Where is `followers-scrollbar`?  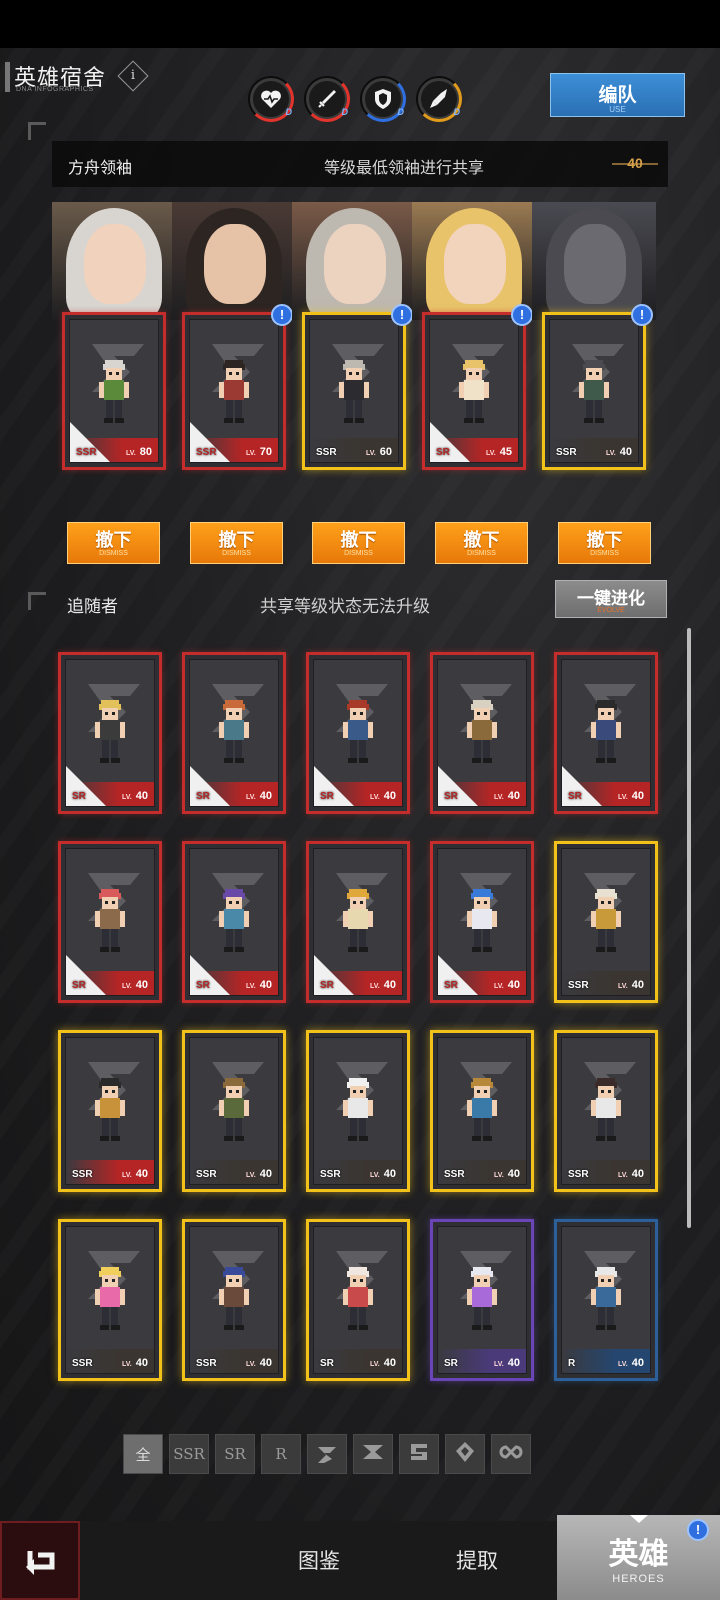
followers-scrollbar is located at coordinates (689, 928).